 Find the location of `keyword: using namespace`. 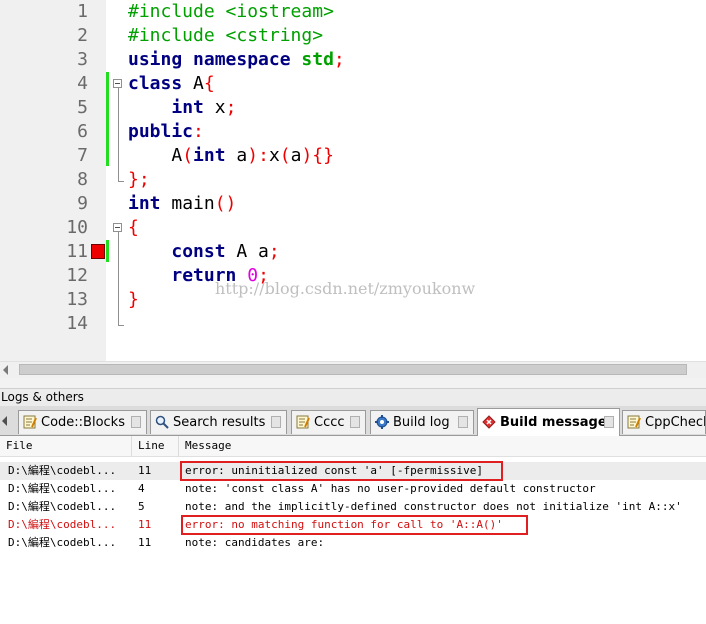

keyword: using namespace is located at coordinates (209, 59).